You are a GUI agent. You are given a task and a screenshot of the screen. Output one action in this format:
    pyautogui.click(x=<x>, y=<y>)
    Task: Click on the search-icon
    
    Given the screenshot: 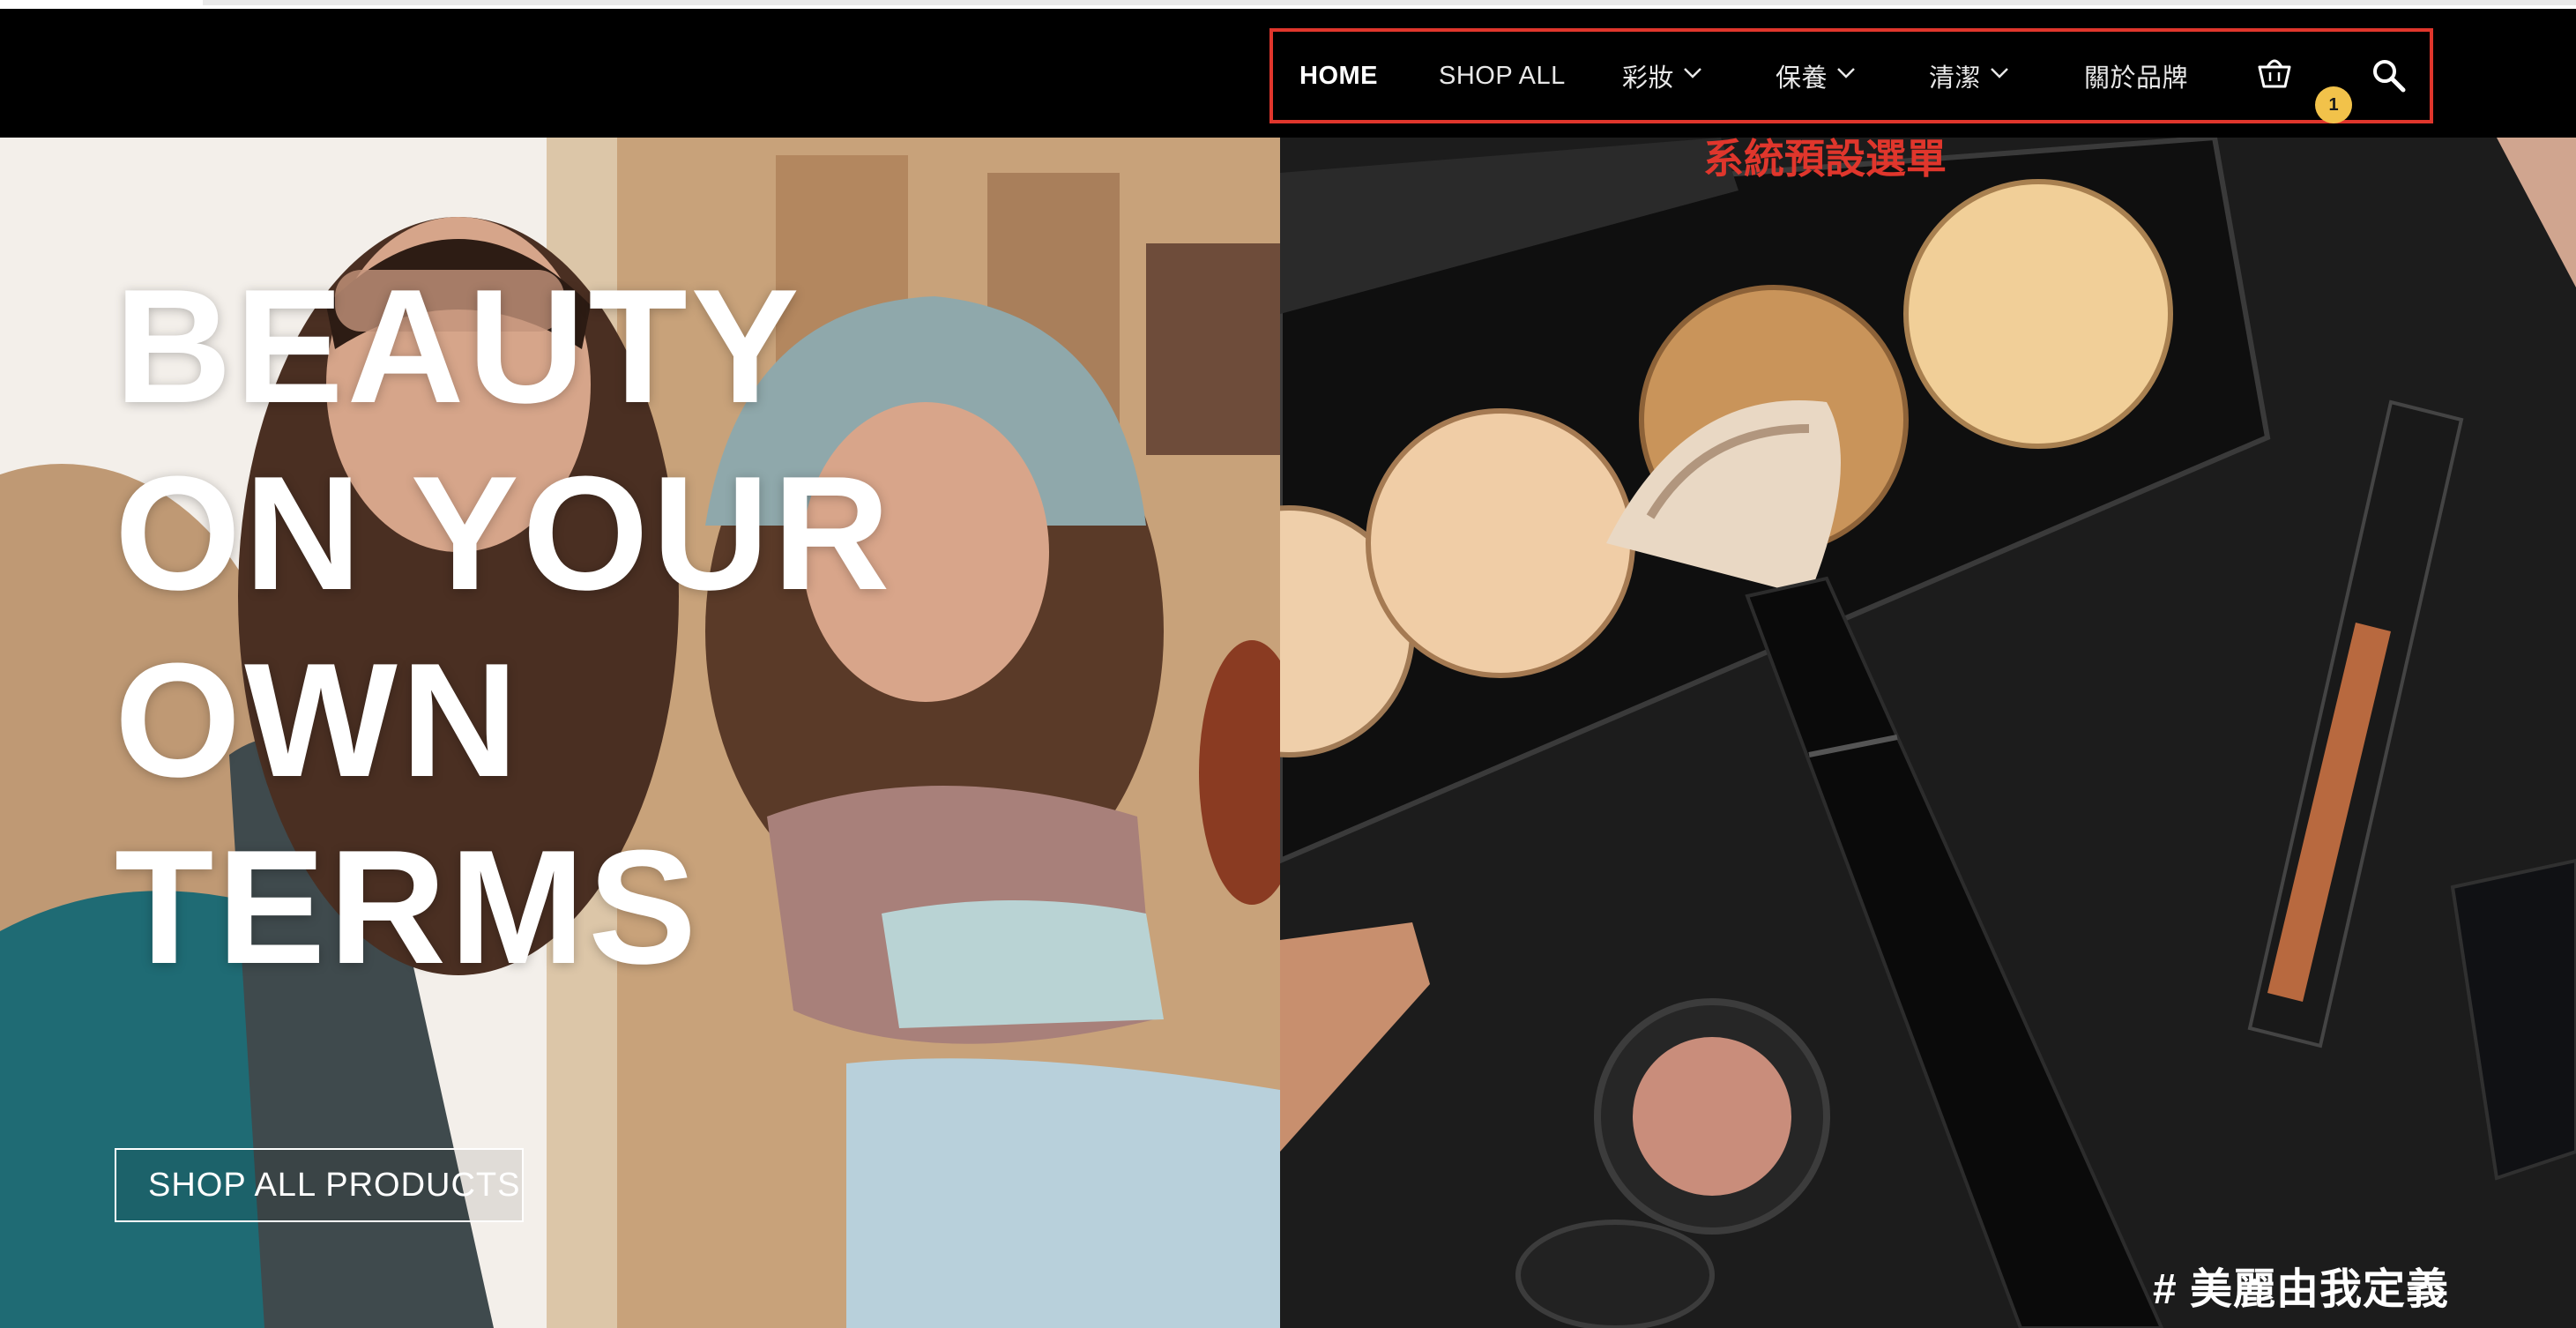 What is the action you would take?
    pyautogui.click(x=2389, y=75)
    